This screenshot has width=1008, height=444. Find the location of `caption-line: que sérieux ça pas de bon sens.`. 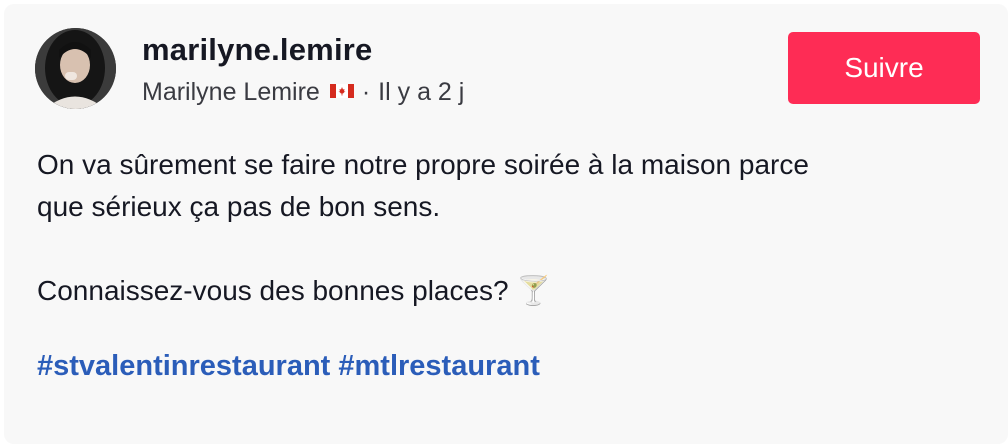

caption-line: que sérieux ça pas de bon sens. is located at coordinates (239, 206).